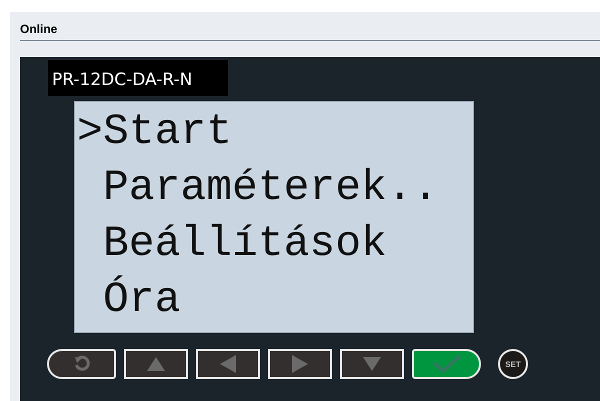 This screenshot has width=600, height=401. What do you see at coordinates (513, 364) in the screenshot?
I see `set-button: SET` at bounding box center [513, 364].